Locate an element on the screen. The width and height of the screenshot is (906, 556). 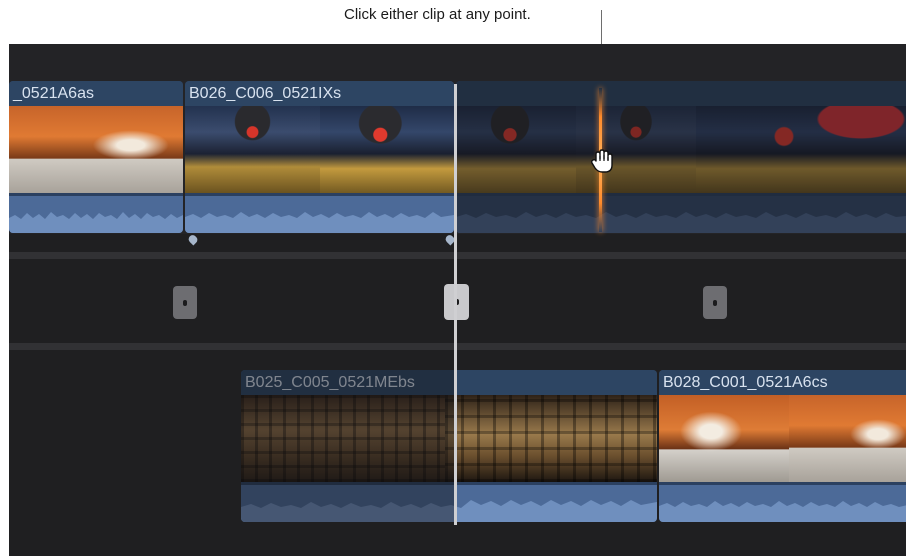
playhead-line is located at coordinates (455, 304).